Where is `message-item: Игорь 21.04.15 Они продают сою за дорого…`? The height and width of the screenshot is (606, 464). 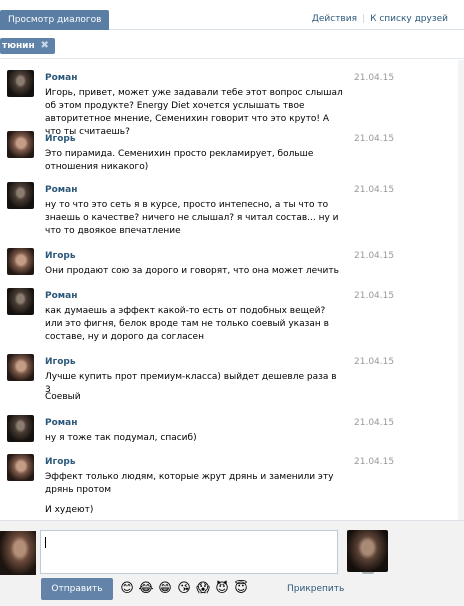
message-item: Игорь 21.04.15 Они продают сою за дорого… is located at coordinates (220, 262).